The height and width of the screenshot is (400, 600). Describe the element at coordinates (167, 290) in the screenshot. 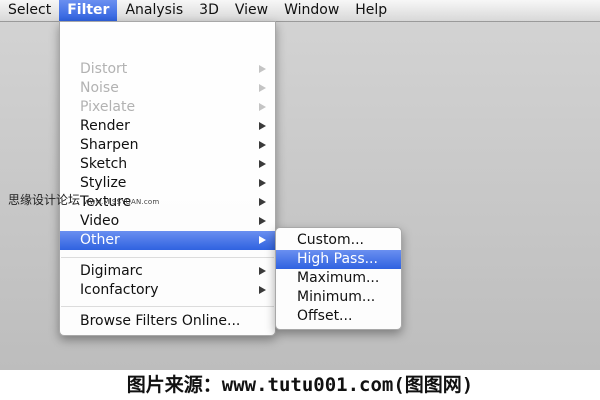

I see `filter-item-iconfactory: Iconfactory` at that location.